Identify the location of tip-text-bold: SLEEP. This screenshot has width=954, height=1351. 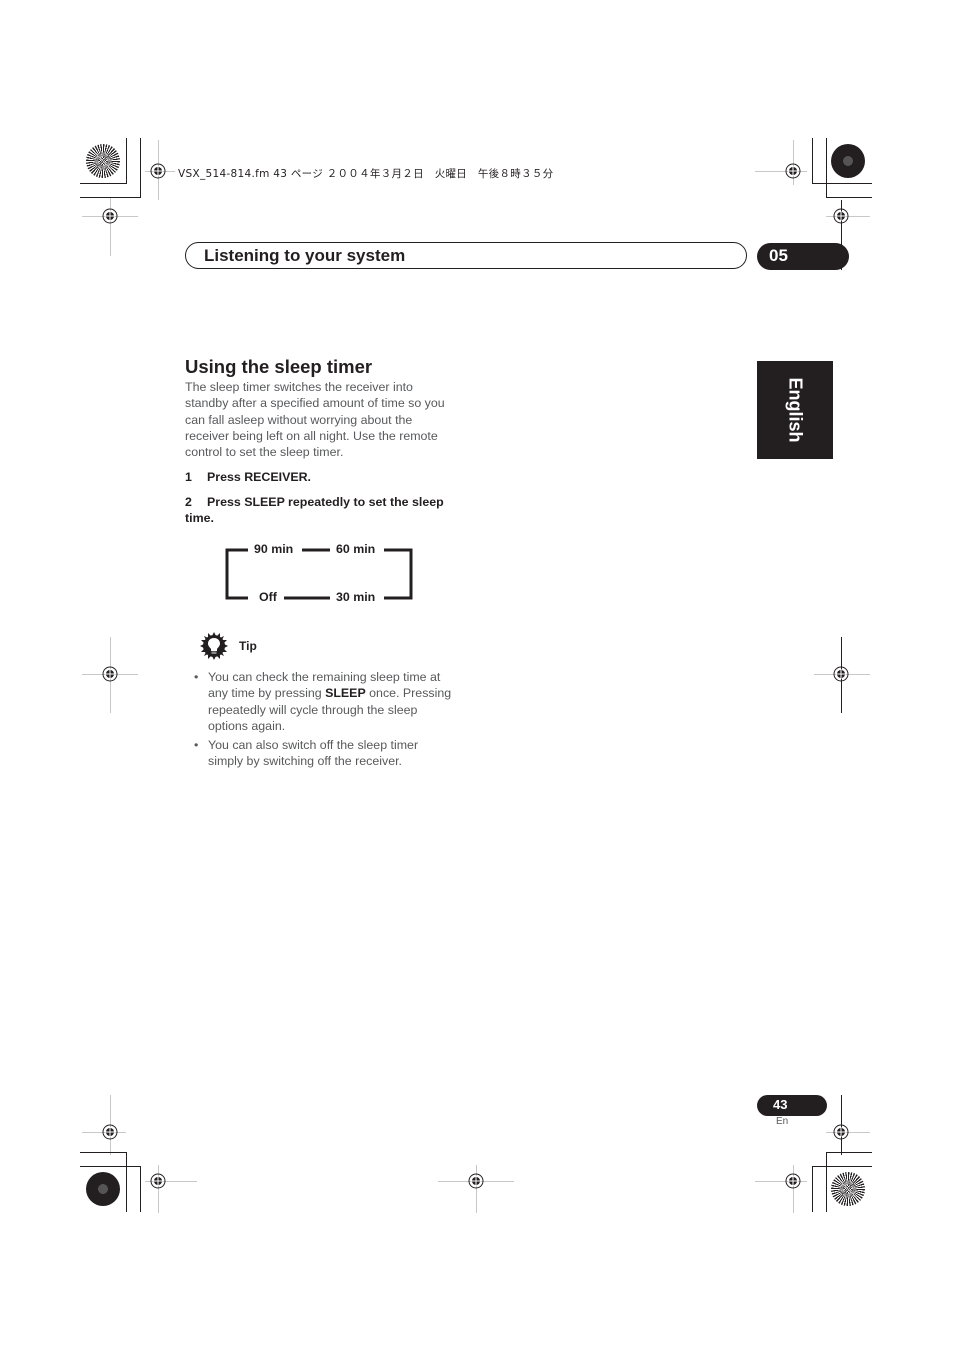
(345, 693).